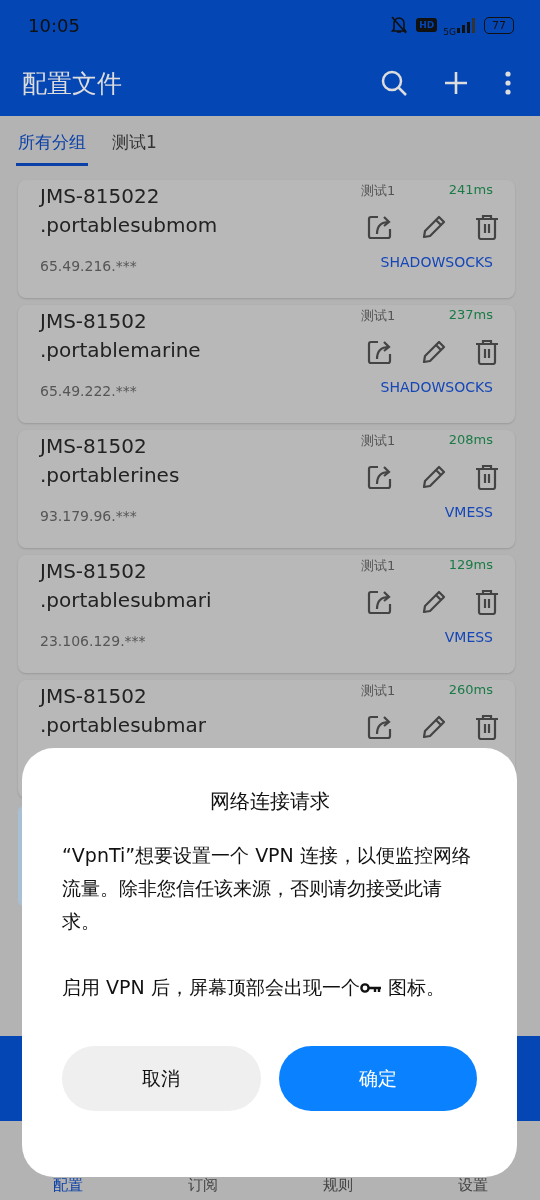 Image resolution: width=540 pixels, height=1200 pixels. What do you see at coordinates (129, 225) in the screenshot?
I see `profile-host: .portablesubmom` at bounding box center [129, 225].